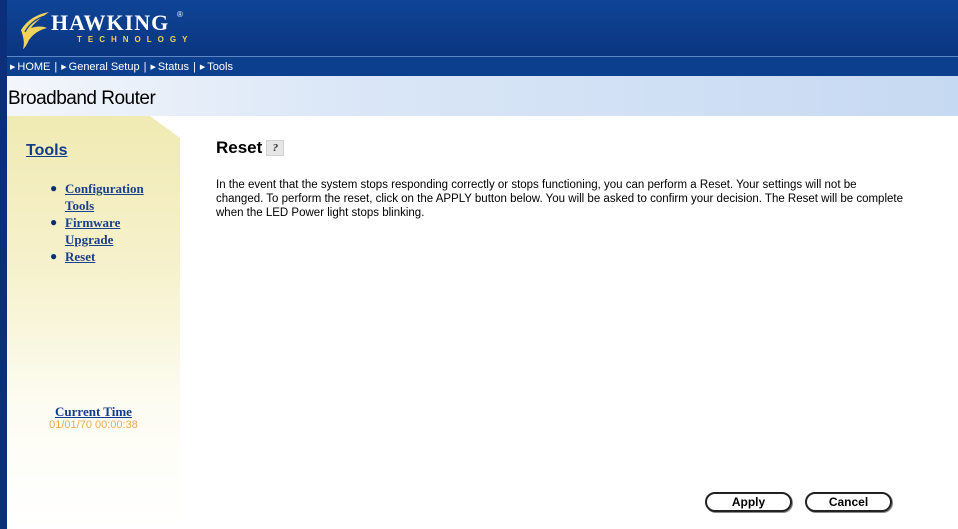  Describe the element at coordinates (220, 66) in the screenshot. I see `nav-tools-label: Tools` at that location.